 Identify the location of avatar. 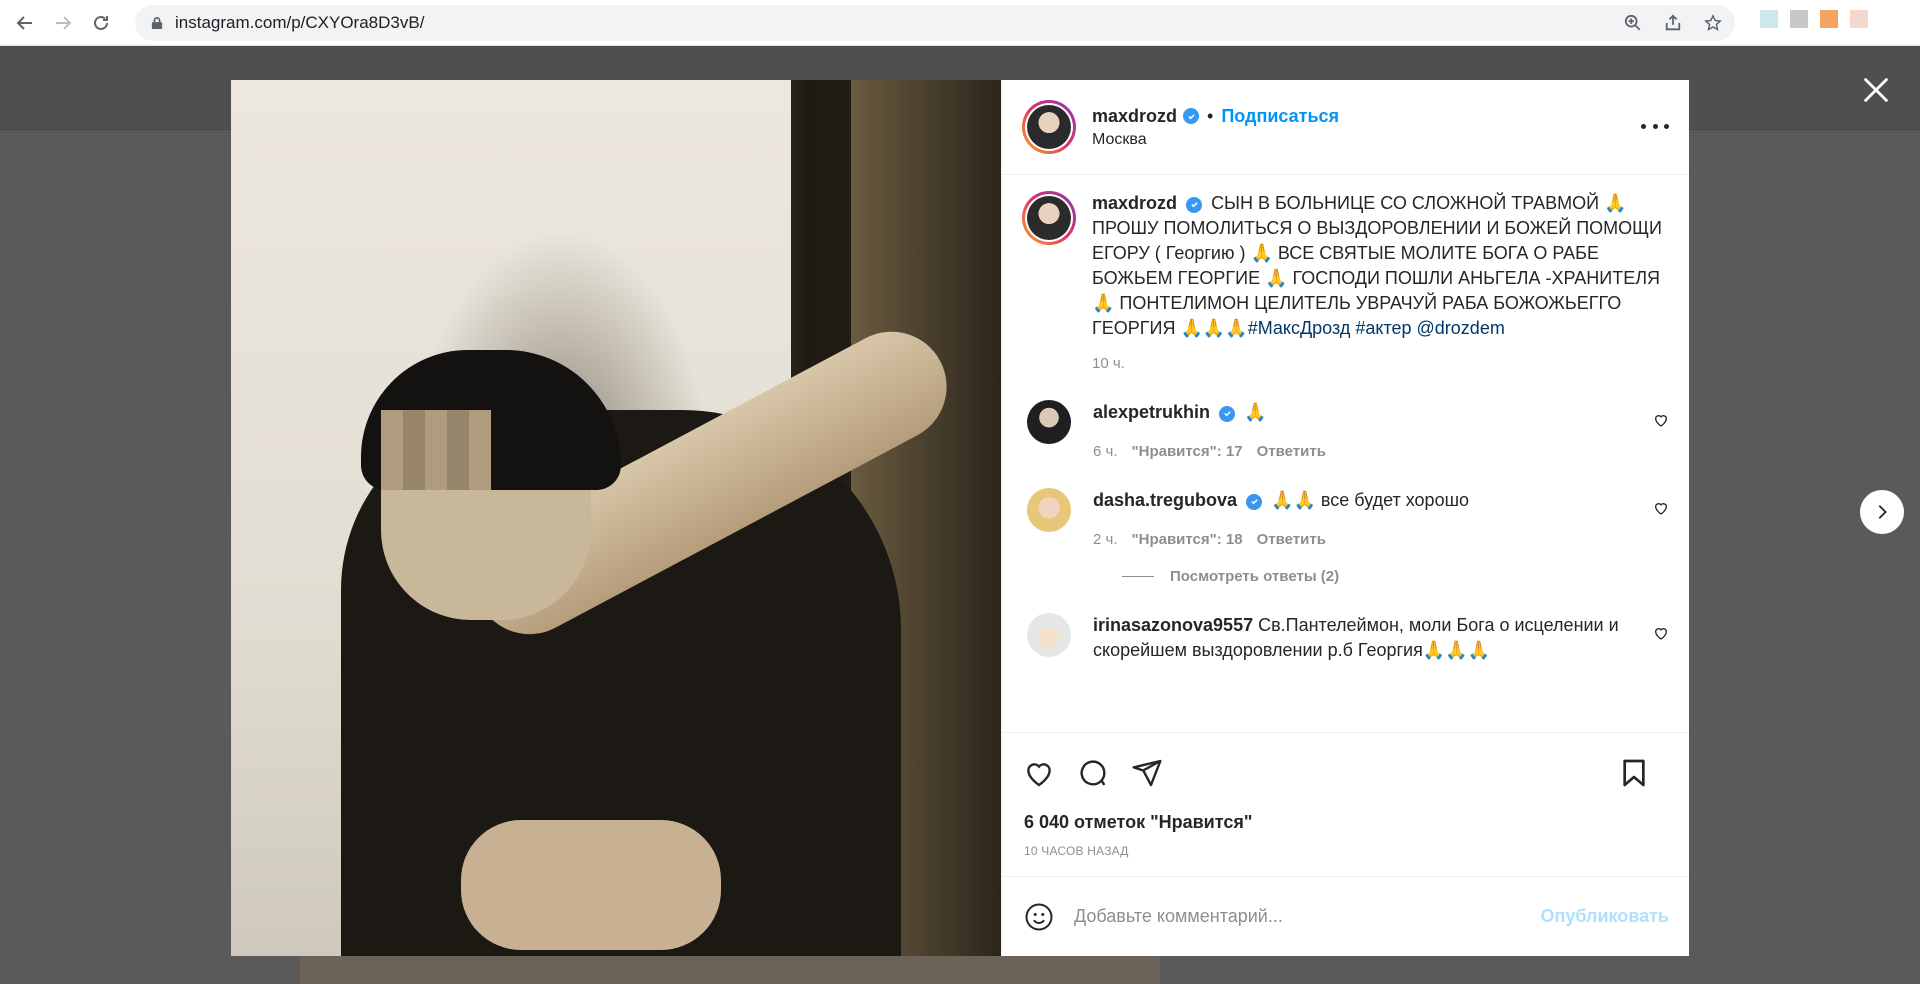
(1049, 127).